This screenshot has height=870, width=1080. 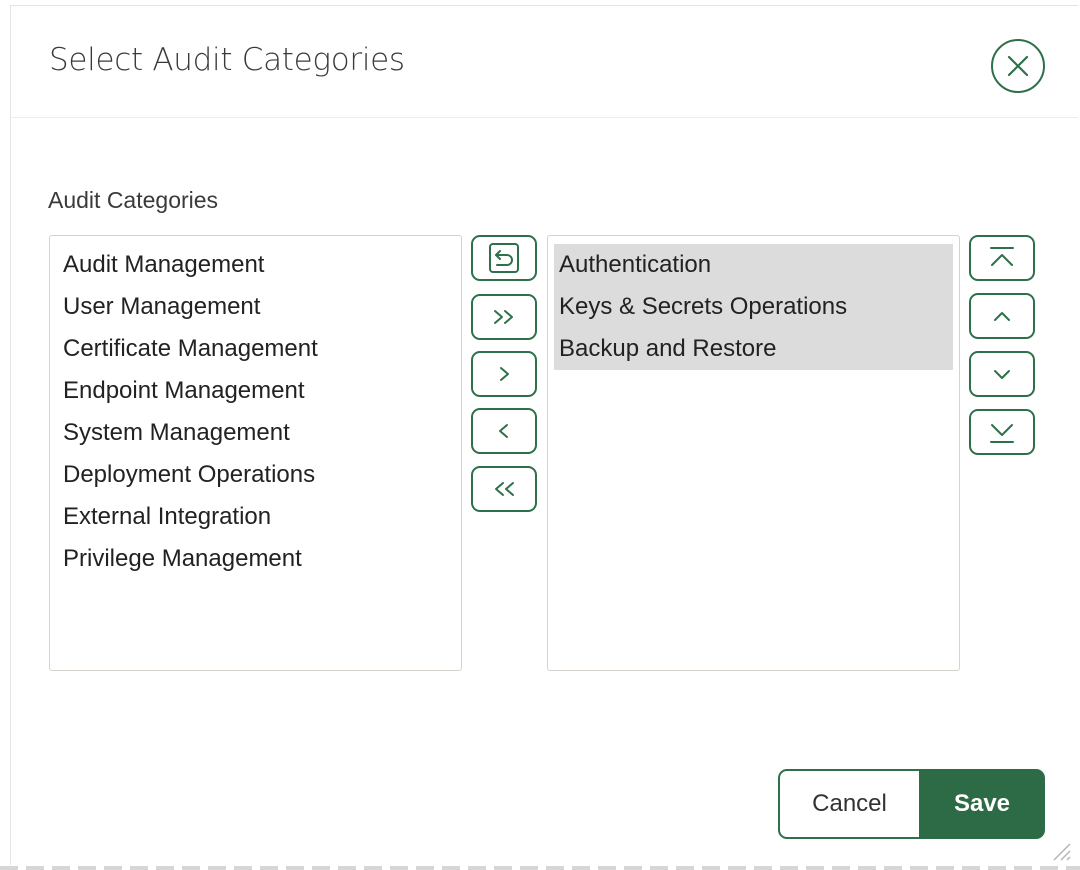 I want to click on reset-button, so click(x=504, y=258).